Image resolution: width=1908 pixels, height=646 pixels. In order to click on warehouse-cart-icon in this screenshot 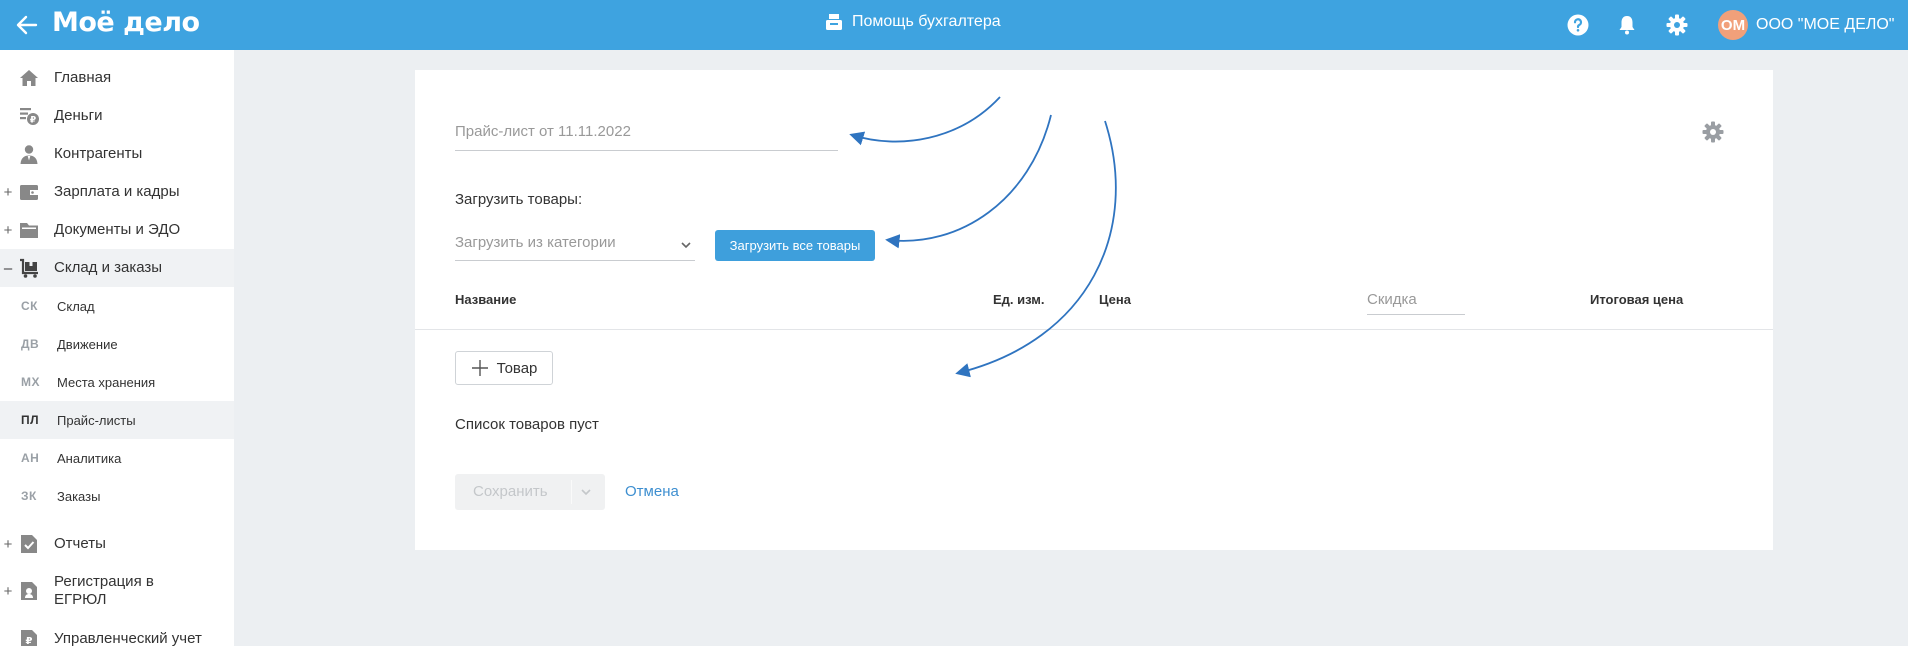, I will do `click(29, 268)`.